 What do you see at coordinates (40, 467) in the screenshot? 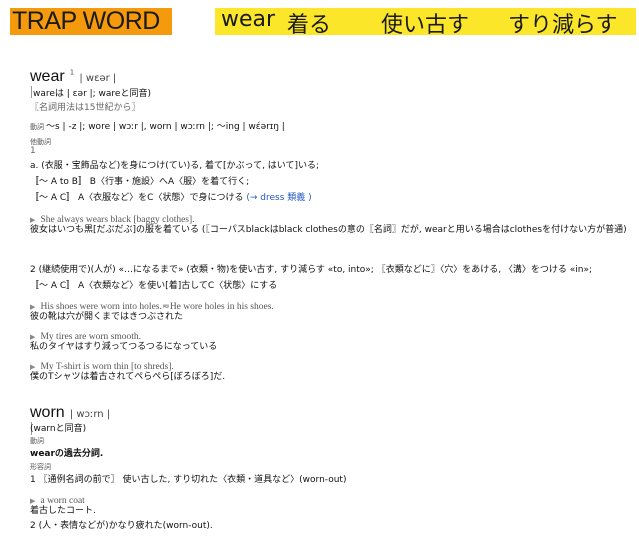
I see `adj-label: 形容詞` at bounding box center [40, 467].